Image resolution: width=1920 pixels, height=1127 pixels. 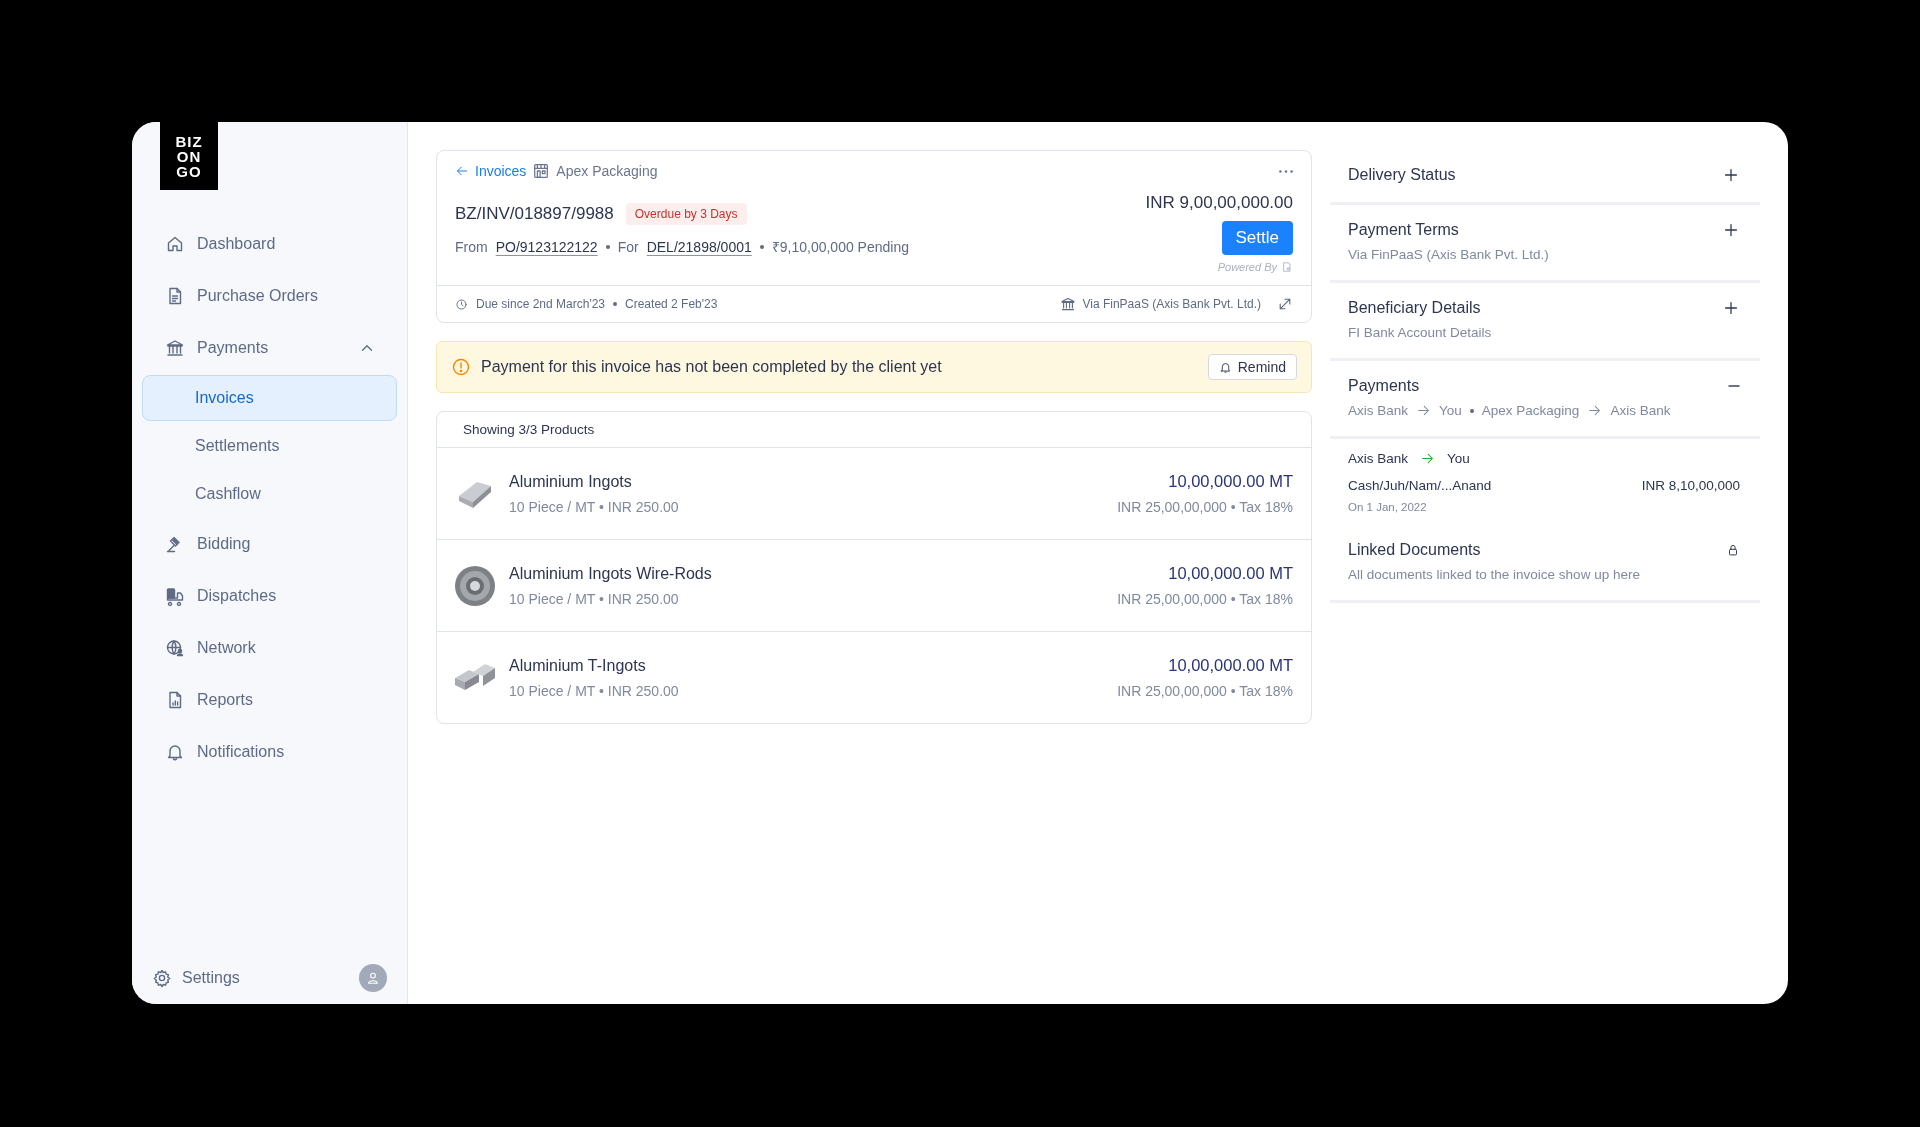 What do you see at coordinates (1530, 410) in the screenshot?
I see `route-label: Apex Packaging` at bounding box center [1530, 410].